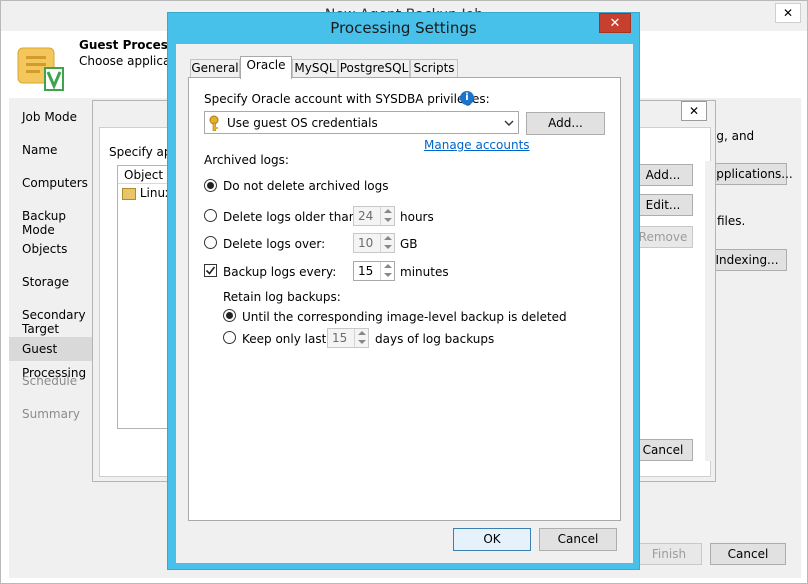  What do you see at coordinates (409, 244) in the screenshot?
I see `gb-unit: GB` at bounding box center [409, 244].